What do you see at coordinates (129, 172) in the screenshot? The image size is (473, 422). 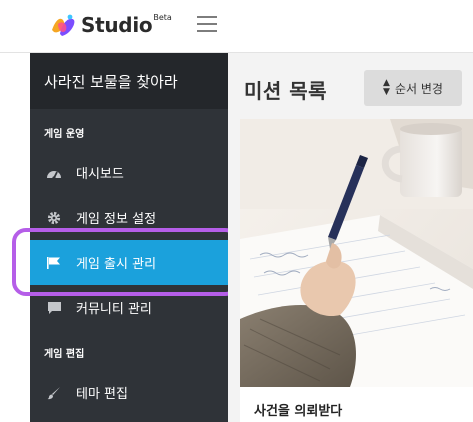 I see `sidebar-item-dashboard: 대시보드` at bounding box center [129, 172].